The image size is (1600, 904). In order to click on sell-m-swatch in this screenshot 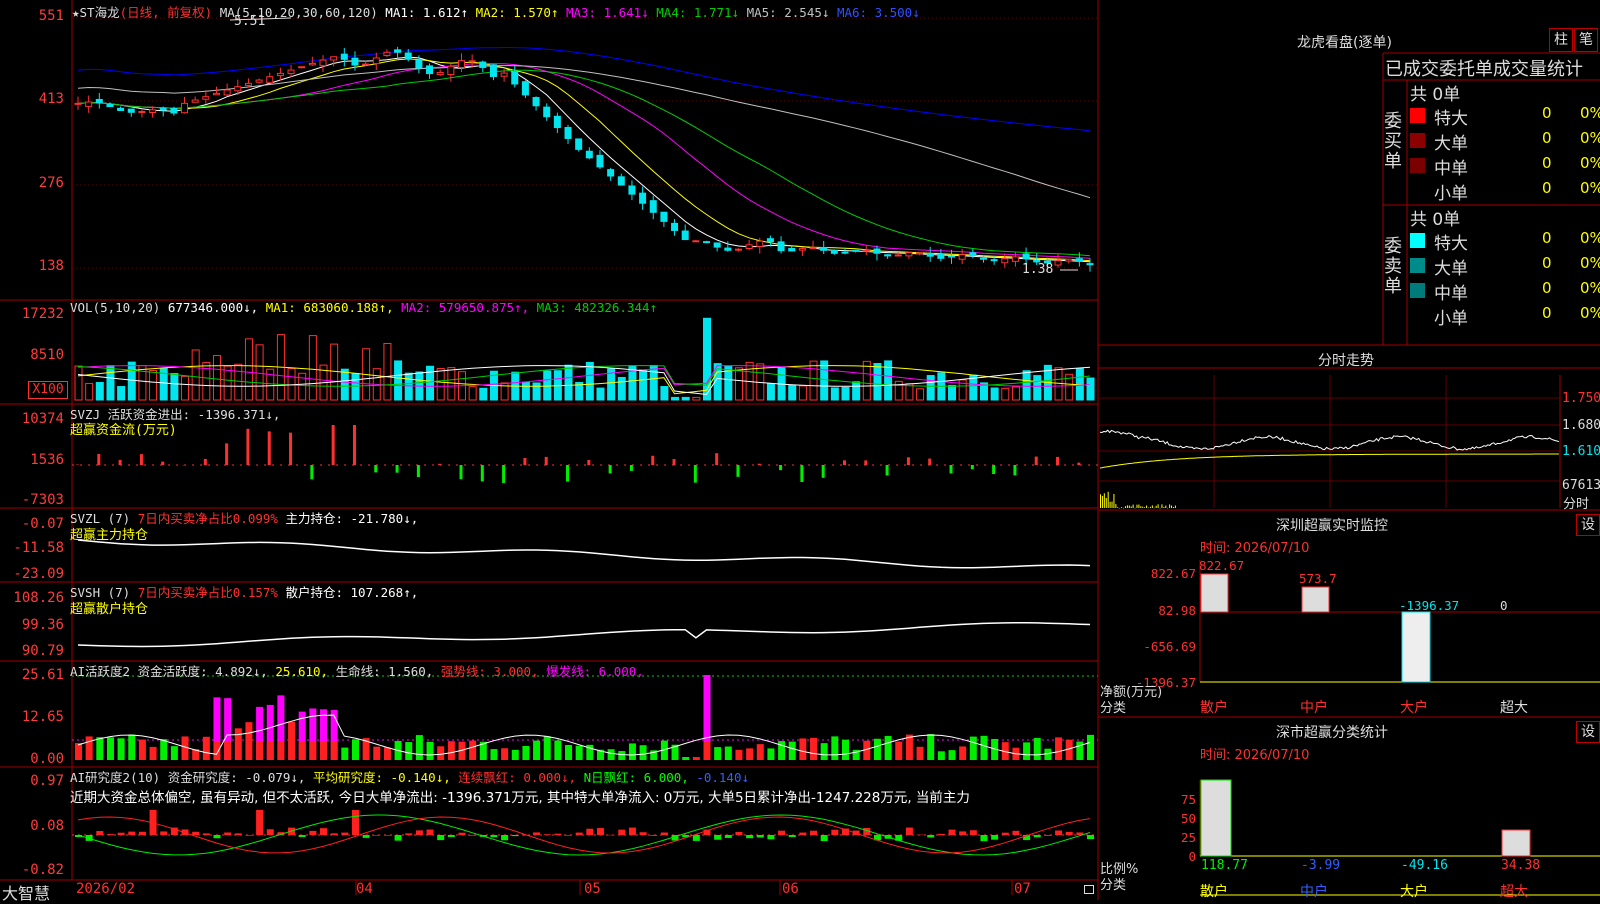, I will do `click(1417, 290)`.